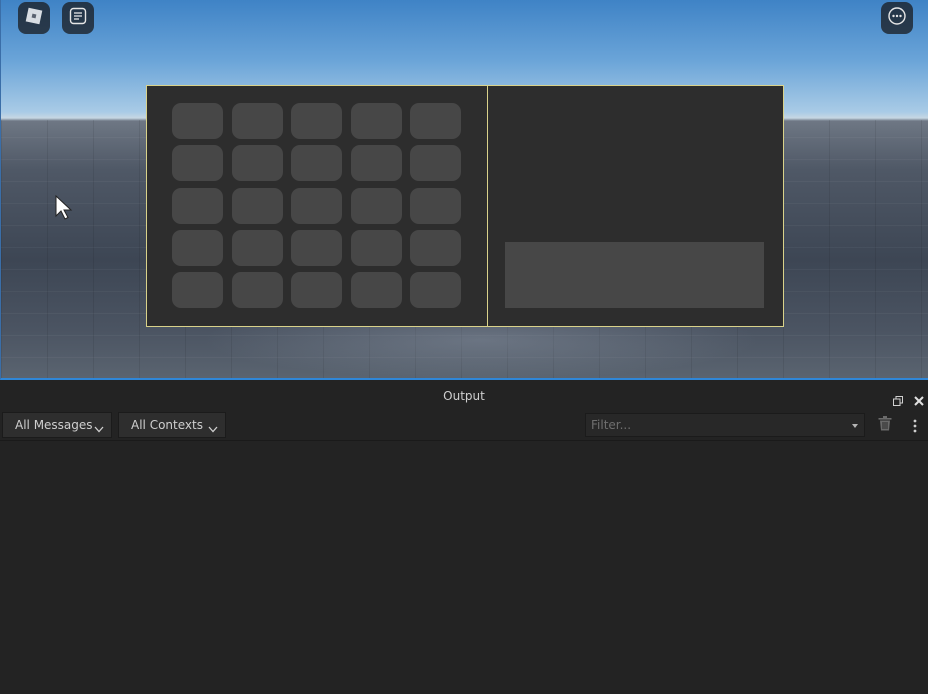 The image size is (928, 694). I want to click on output-header: Output, so click(464, 395).